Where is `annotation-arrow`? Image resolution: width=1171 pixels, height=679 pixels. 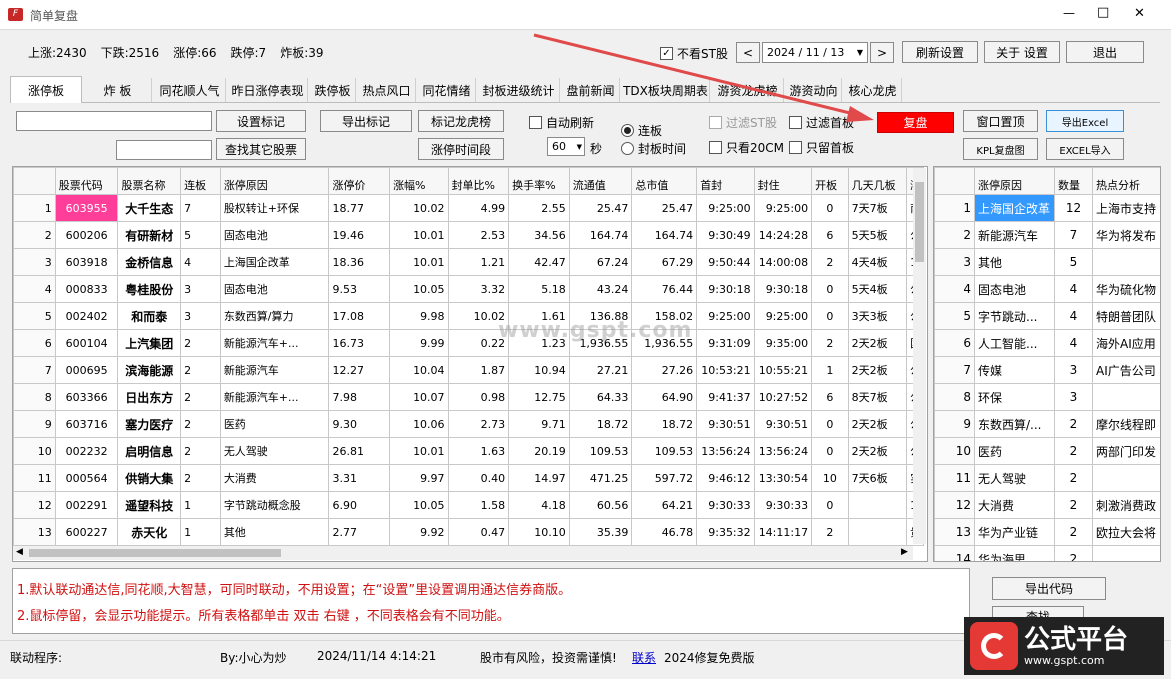 annotation-arrow is located at coordinates (703, 77).